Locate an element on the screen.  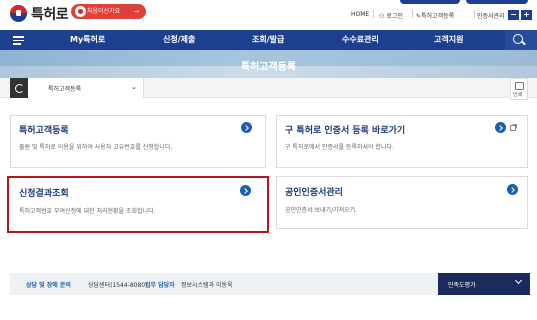
home-icon is located at coordinates (19, 88).